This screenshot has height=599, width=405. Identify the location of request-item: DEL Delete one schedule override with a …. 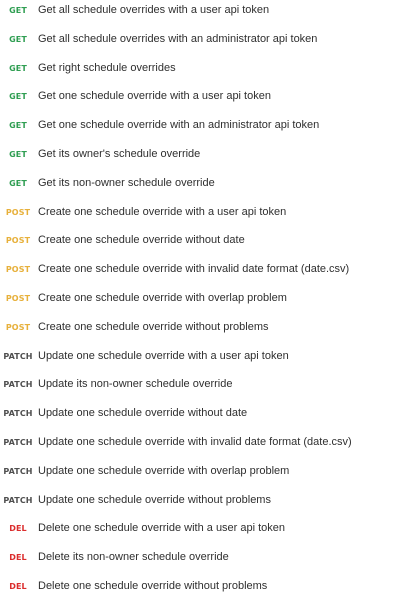
(202, 528).